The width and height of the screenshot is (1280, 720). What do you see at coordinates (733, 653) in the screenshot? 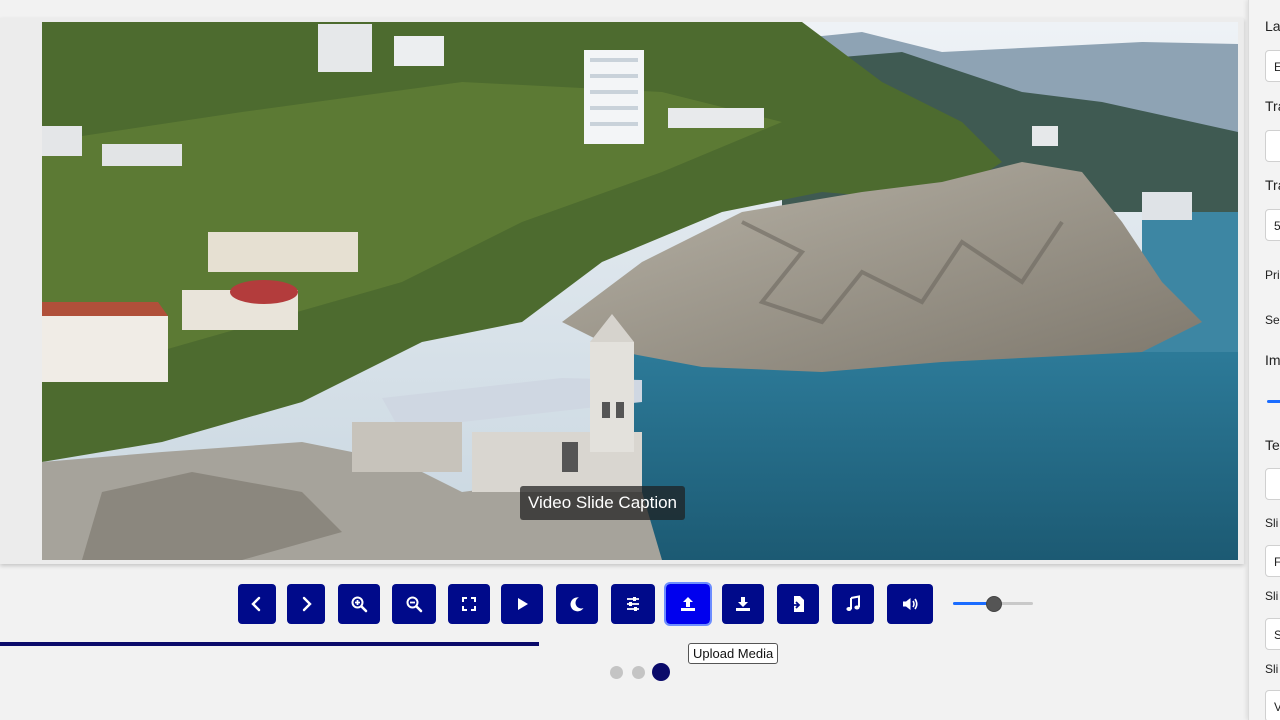
I see `upload-media-tooltip: Upload Media` at bounding box center [733, 653].